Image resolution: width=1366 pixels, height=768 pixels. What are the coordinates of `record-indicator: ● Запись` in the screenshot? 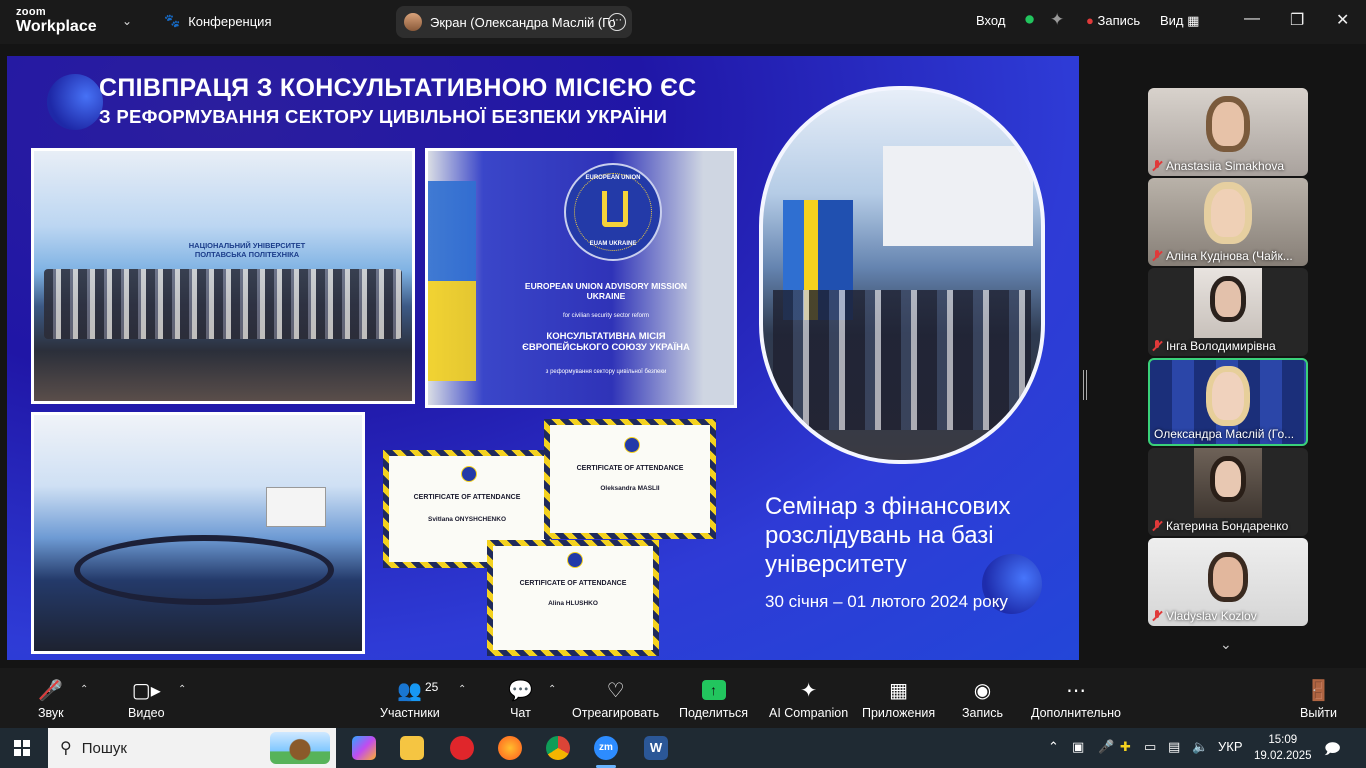 It's located at (1113, 20).